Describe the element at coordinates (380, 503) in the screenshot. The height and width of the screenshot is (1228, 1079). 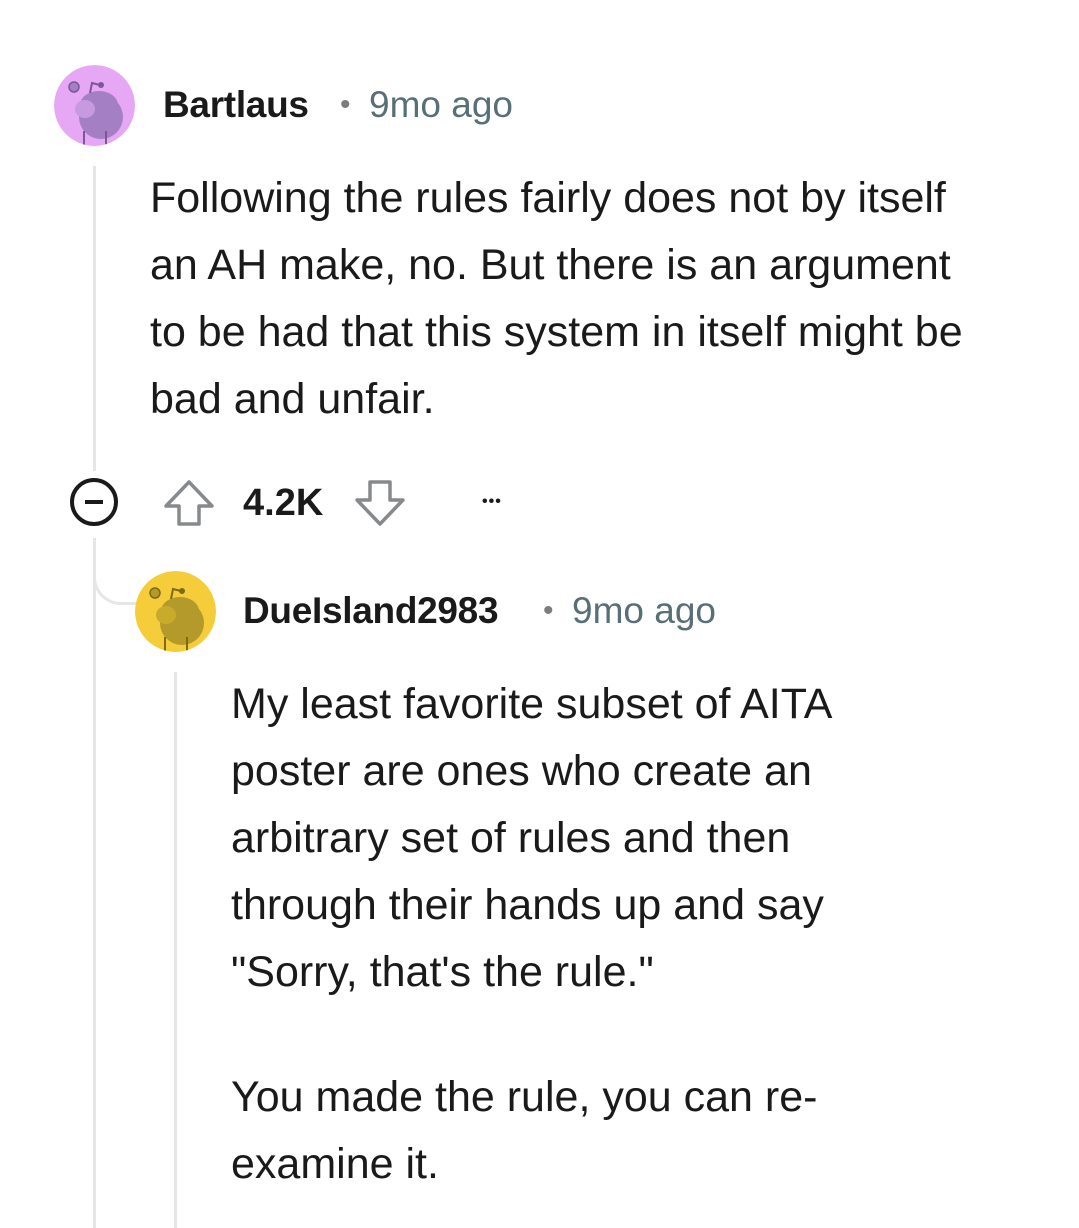
I see `downvote-icon` at that location.